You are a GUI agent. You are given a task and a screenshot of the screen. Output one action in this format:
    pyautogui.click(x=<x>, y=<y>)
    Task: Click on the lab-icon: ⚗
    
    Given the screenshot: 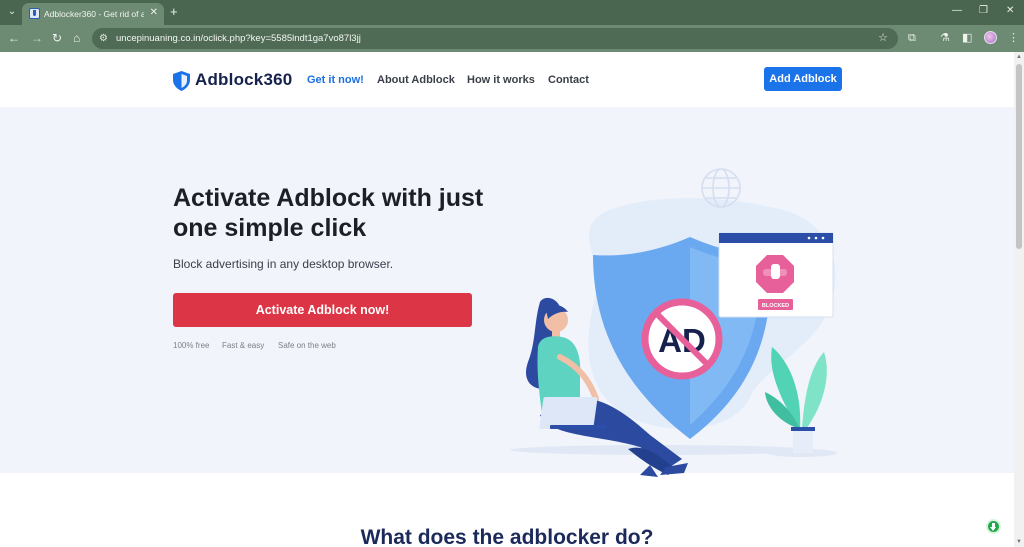 What is the action you would take?
    pyautogui.click(x=945, y=38)
    